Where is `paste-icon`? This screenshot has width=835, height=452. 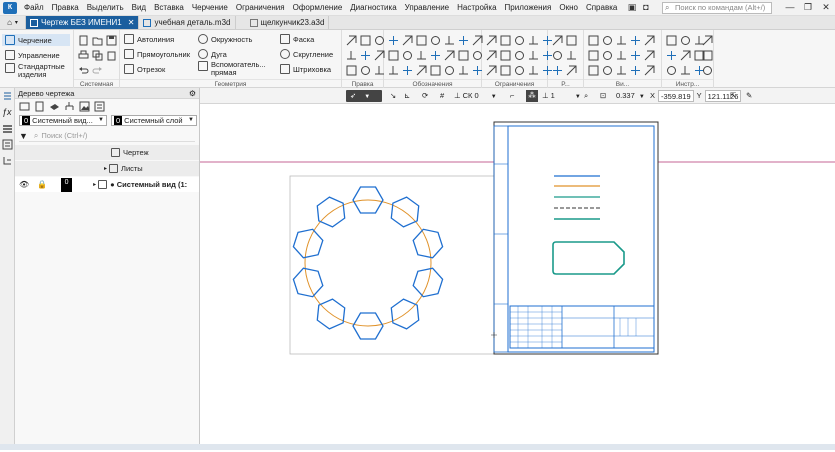 paste-icon is located at coordinates (111, 55).